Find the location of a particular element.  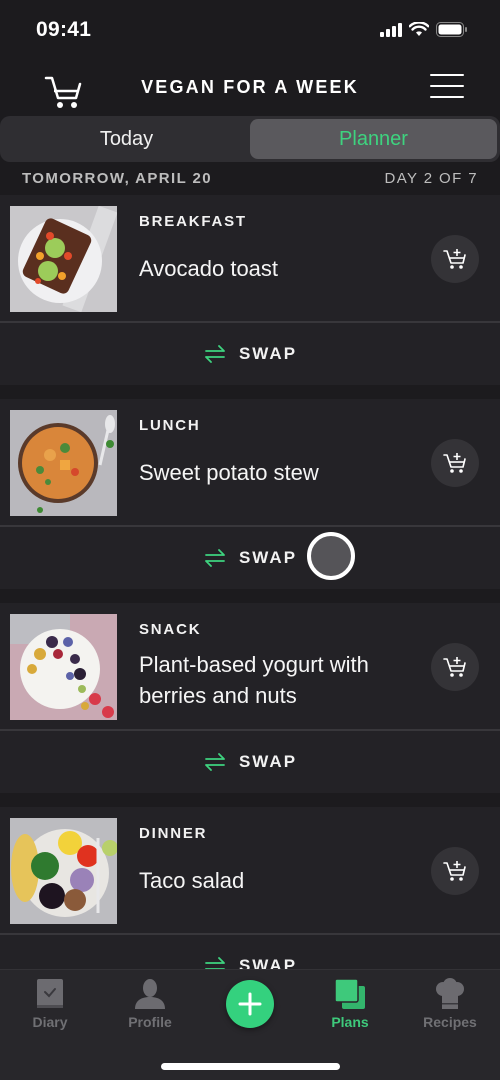

avocado-toast-photo is located at coordinates (63, 259).